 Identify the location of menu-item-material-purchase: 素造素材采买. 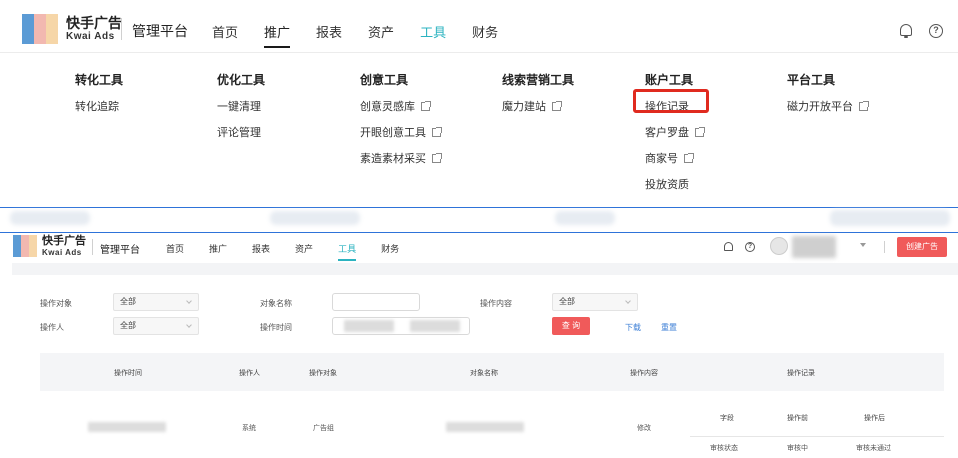
(401, 157).